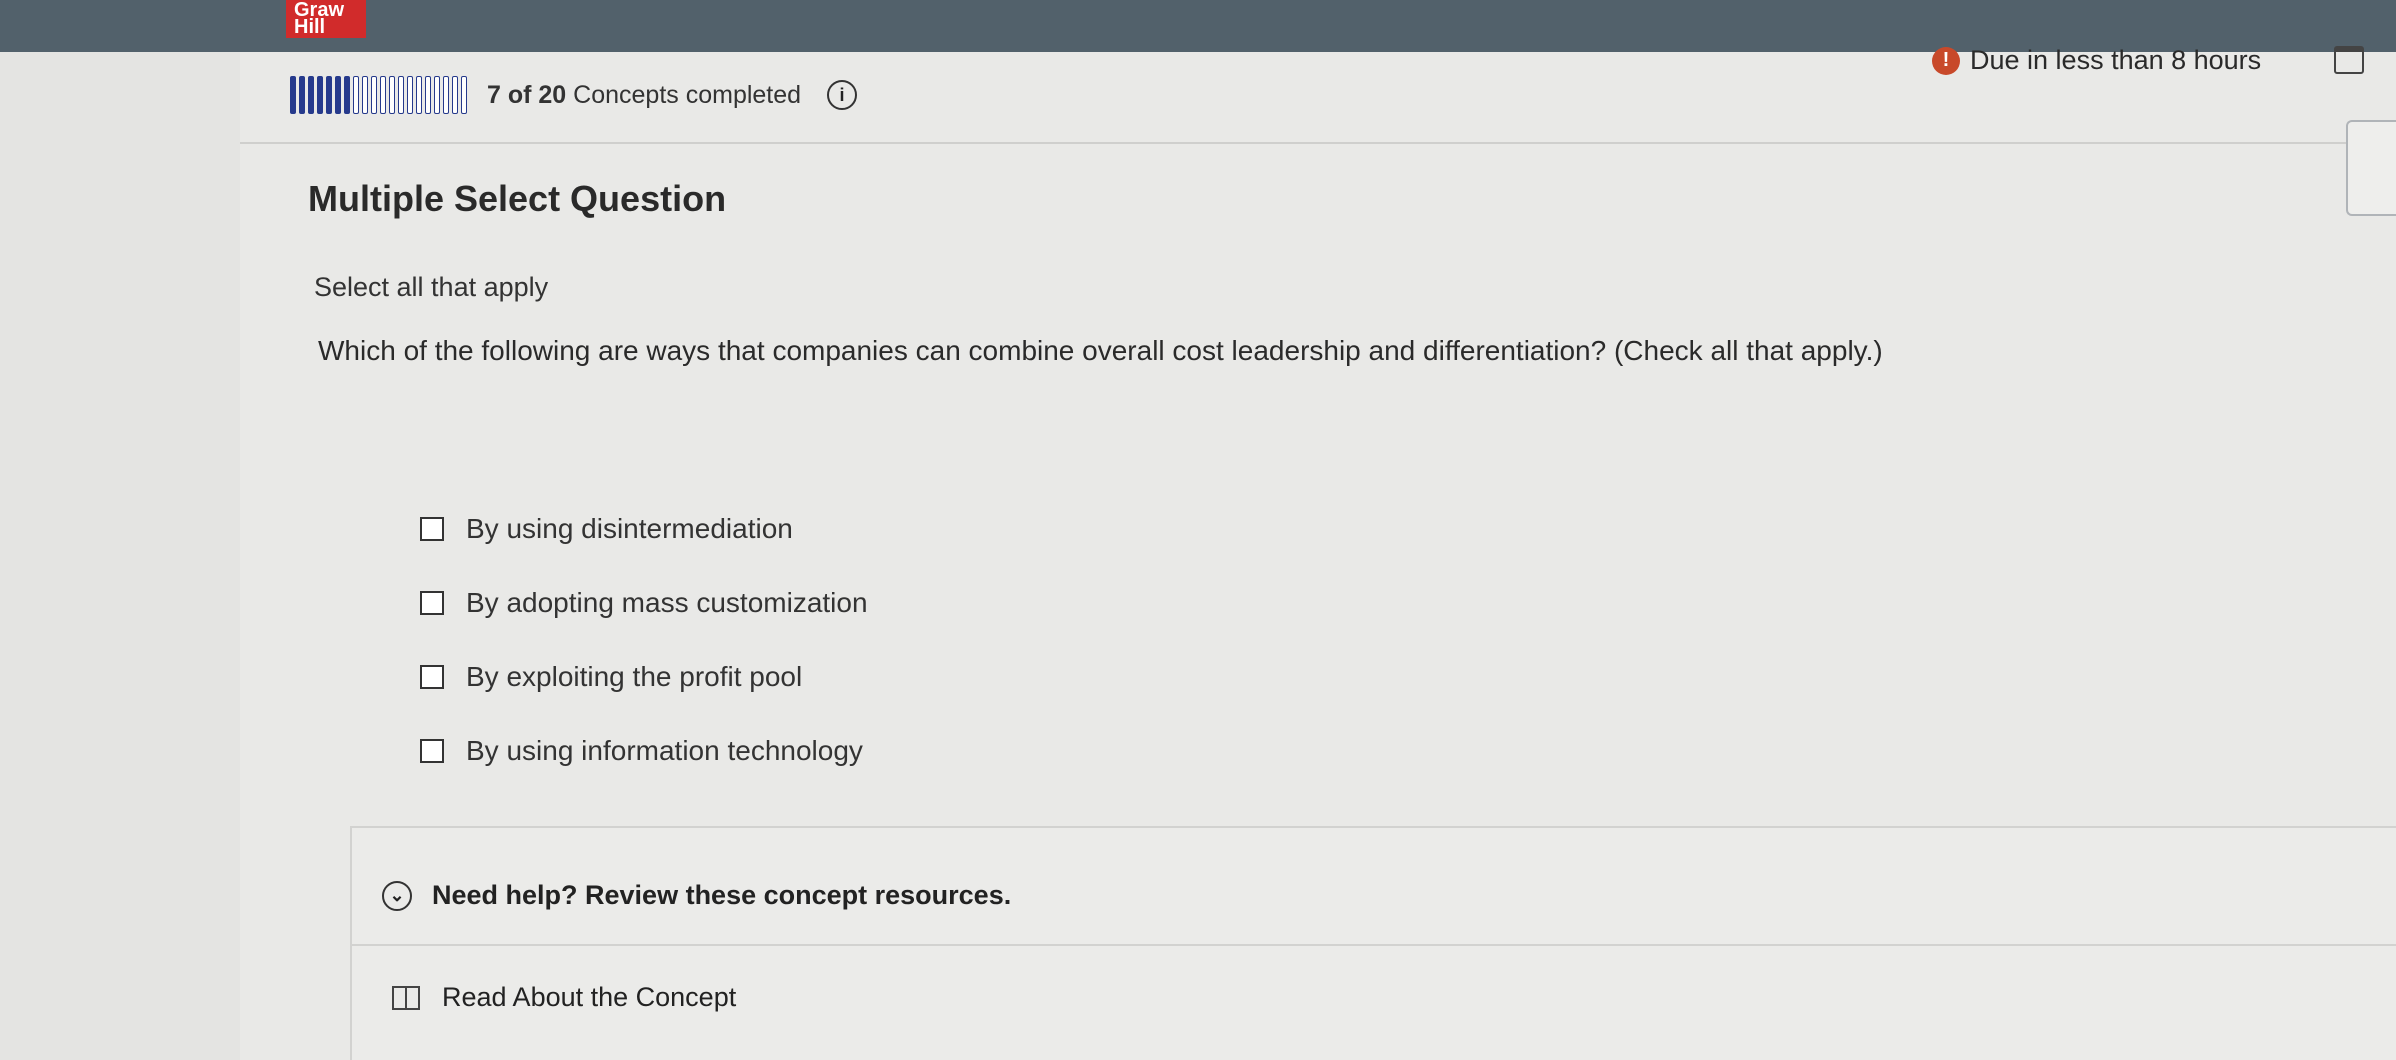 Image resolution: width=2396 pixels, height=1060 pixels. What do you see at coordinates (664, 750) in the screenshot?
I see `option-label: By using information technology` at bounding box center [664, 750].